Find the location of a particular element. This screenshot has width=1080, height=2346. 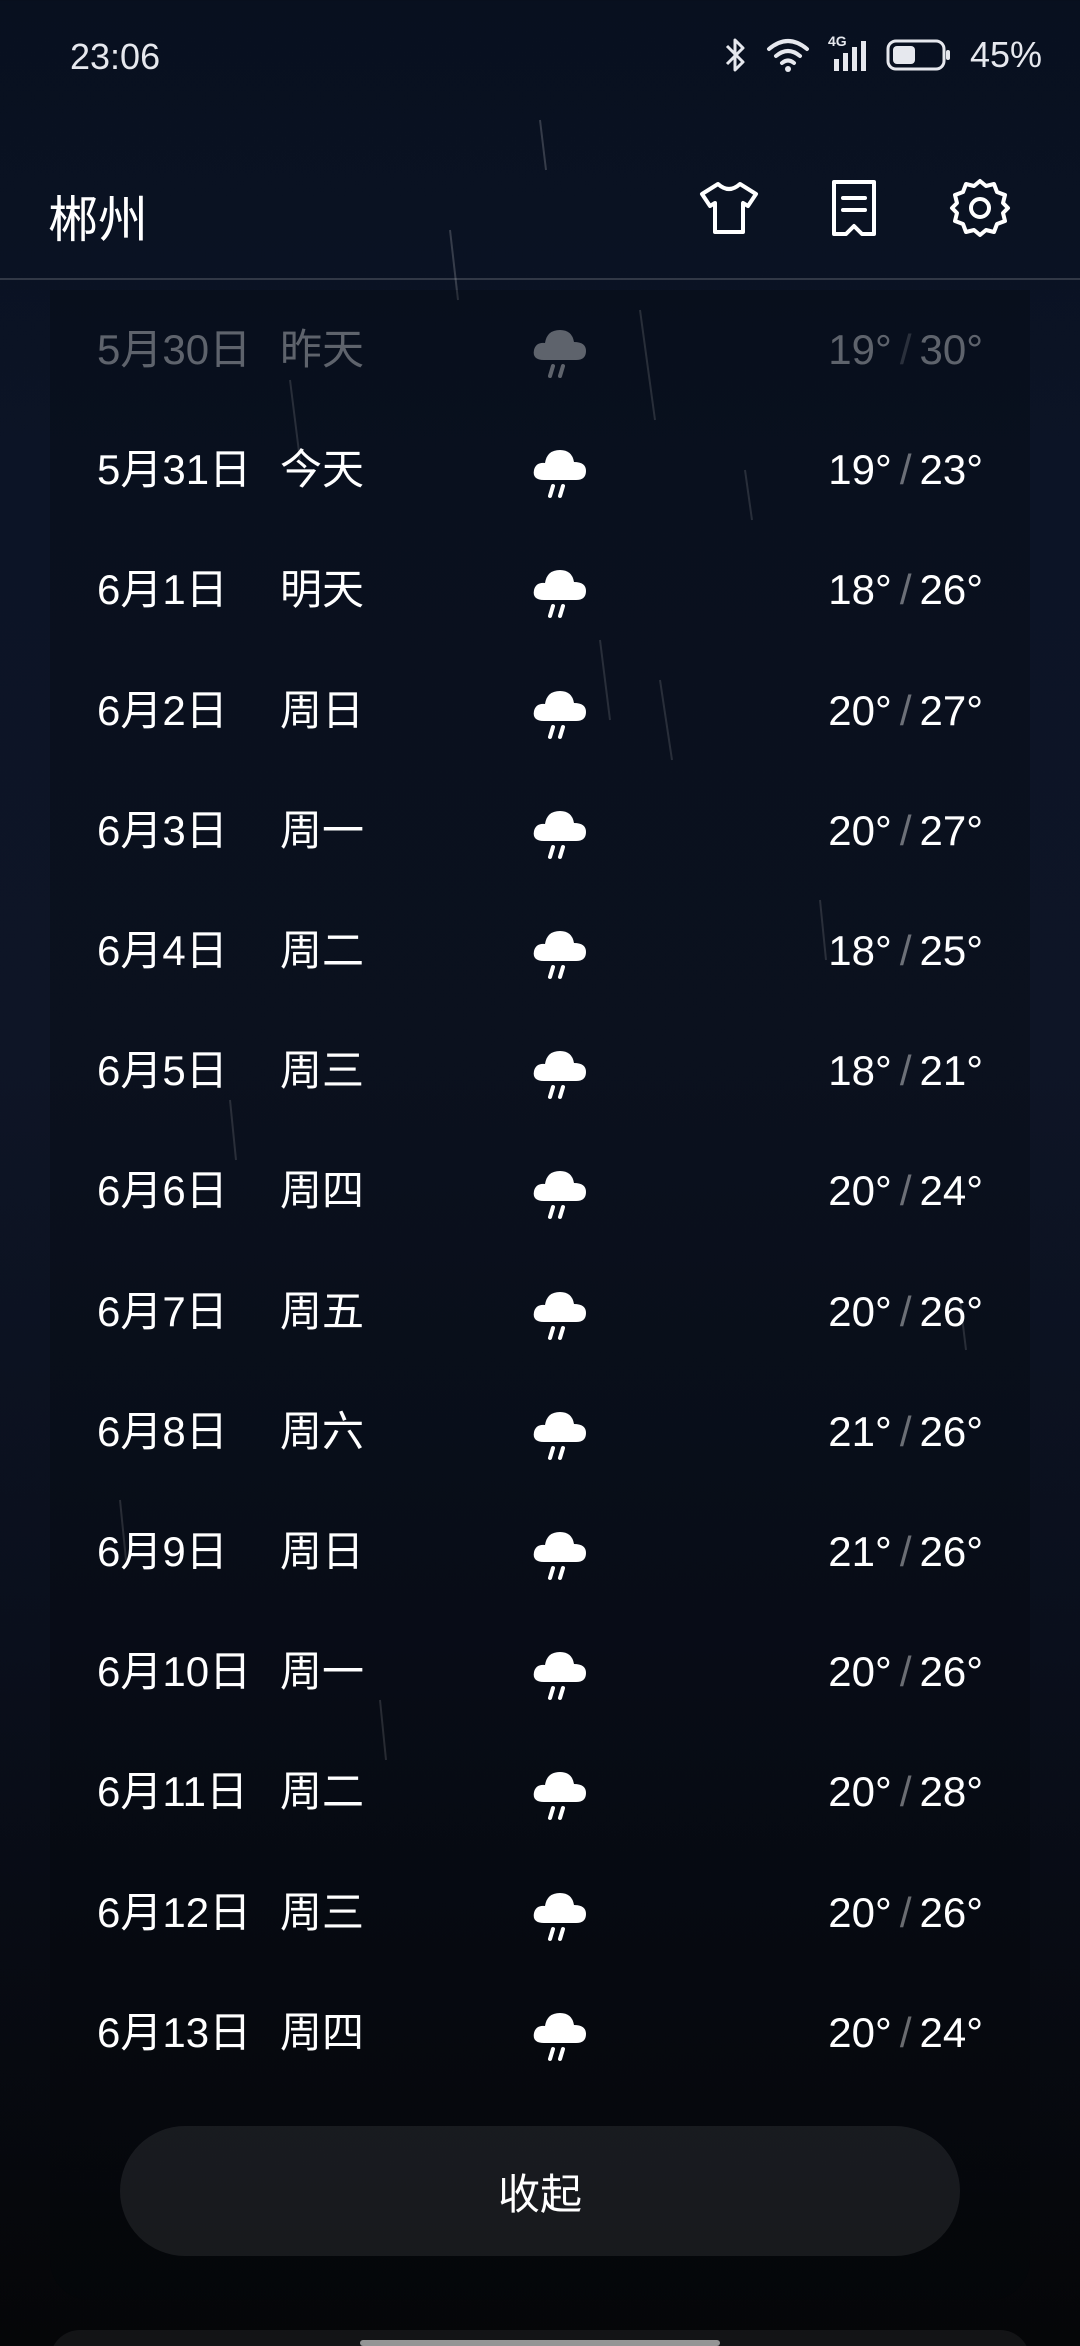

forecast-row: 5月30日 昨天 19°/30° is located at coordinates (540, 350).